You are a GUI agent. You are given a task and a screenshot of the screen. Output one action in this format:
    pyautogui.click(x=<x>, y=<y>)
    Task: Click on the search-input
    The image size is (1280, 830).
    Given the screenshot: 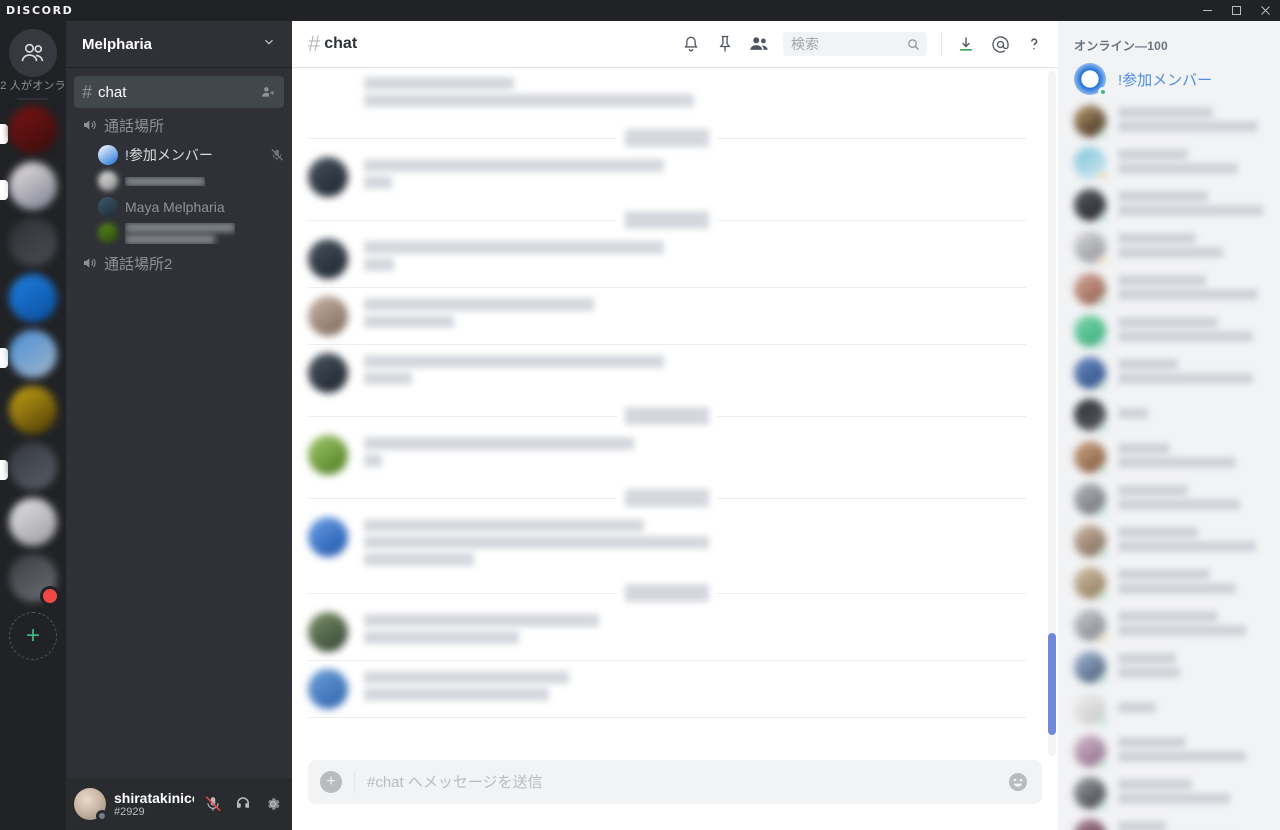 What is the action you would take?
    pyautogui.click(x=848, y=44)
    